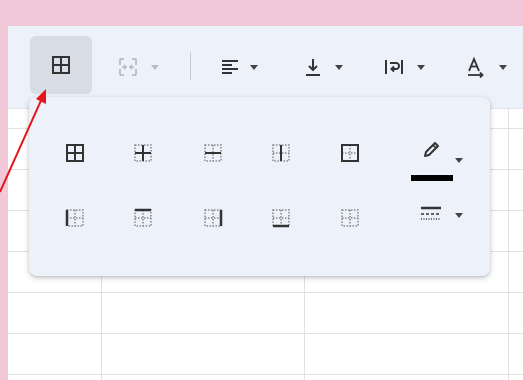 Image resolution: width=523 pixels, height=380 pixels. Describe the element at coordinates (4, 190) in the screenshot. I see `background-strip-left` at that location.